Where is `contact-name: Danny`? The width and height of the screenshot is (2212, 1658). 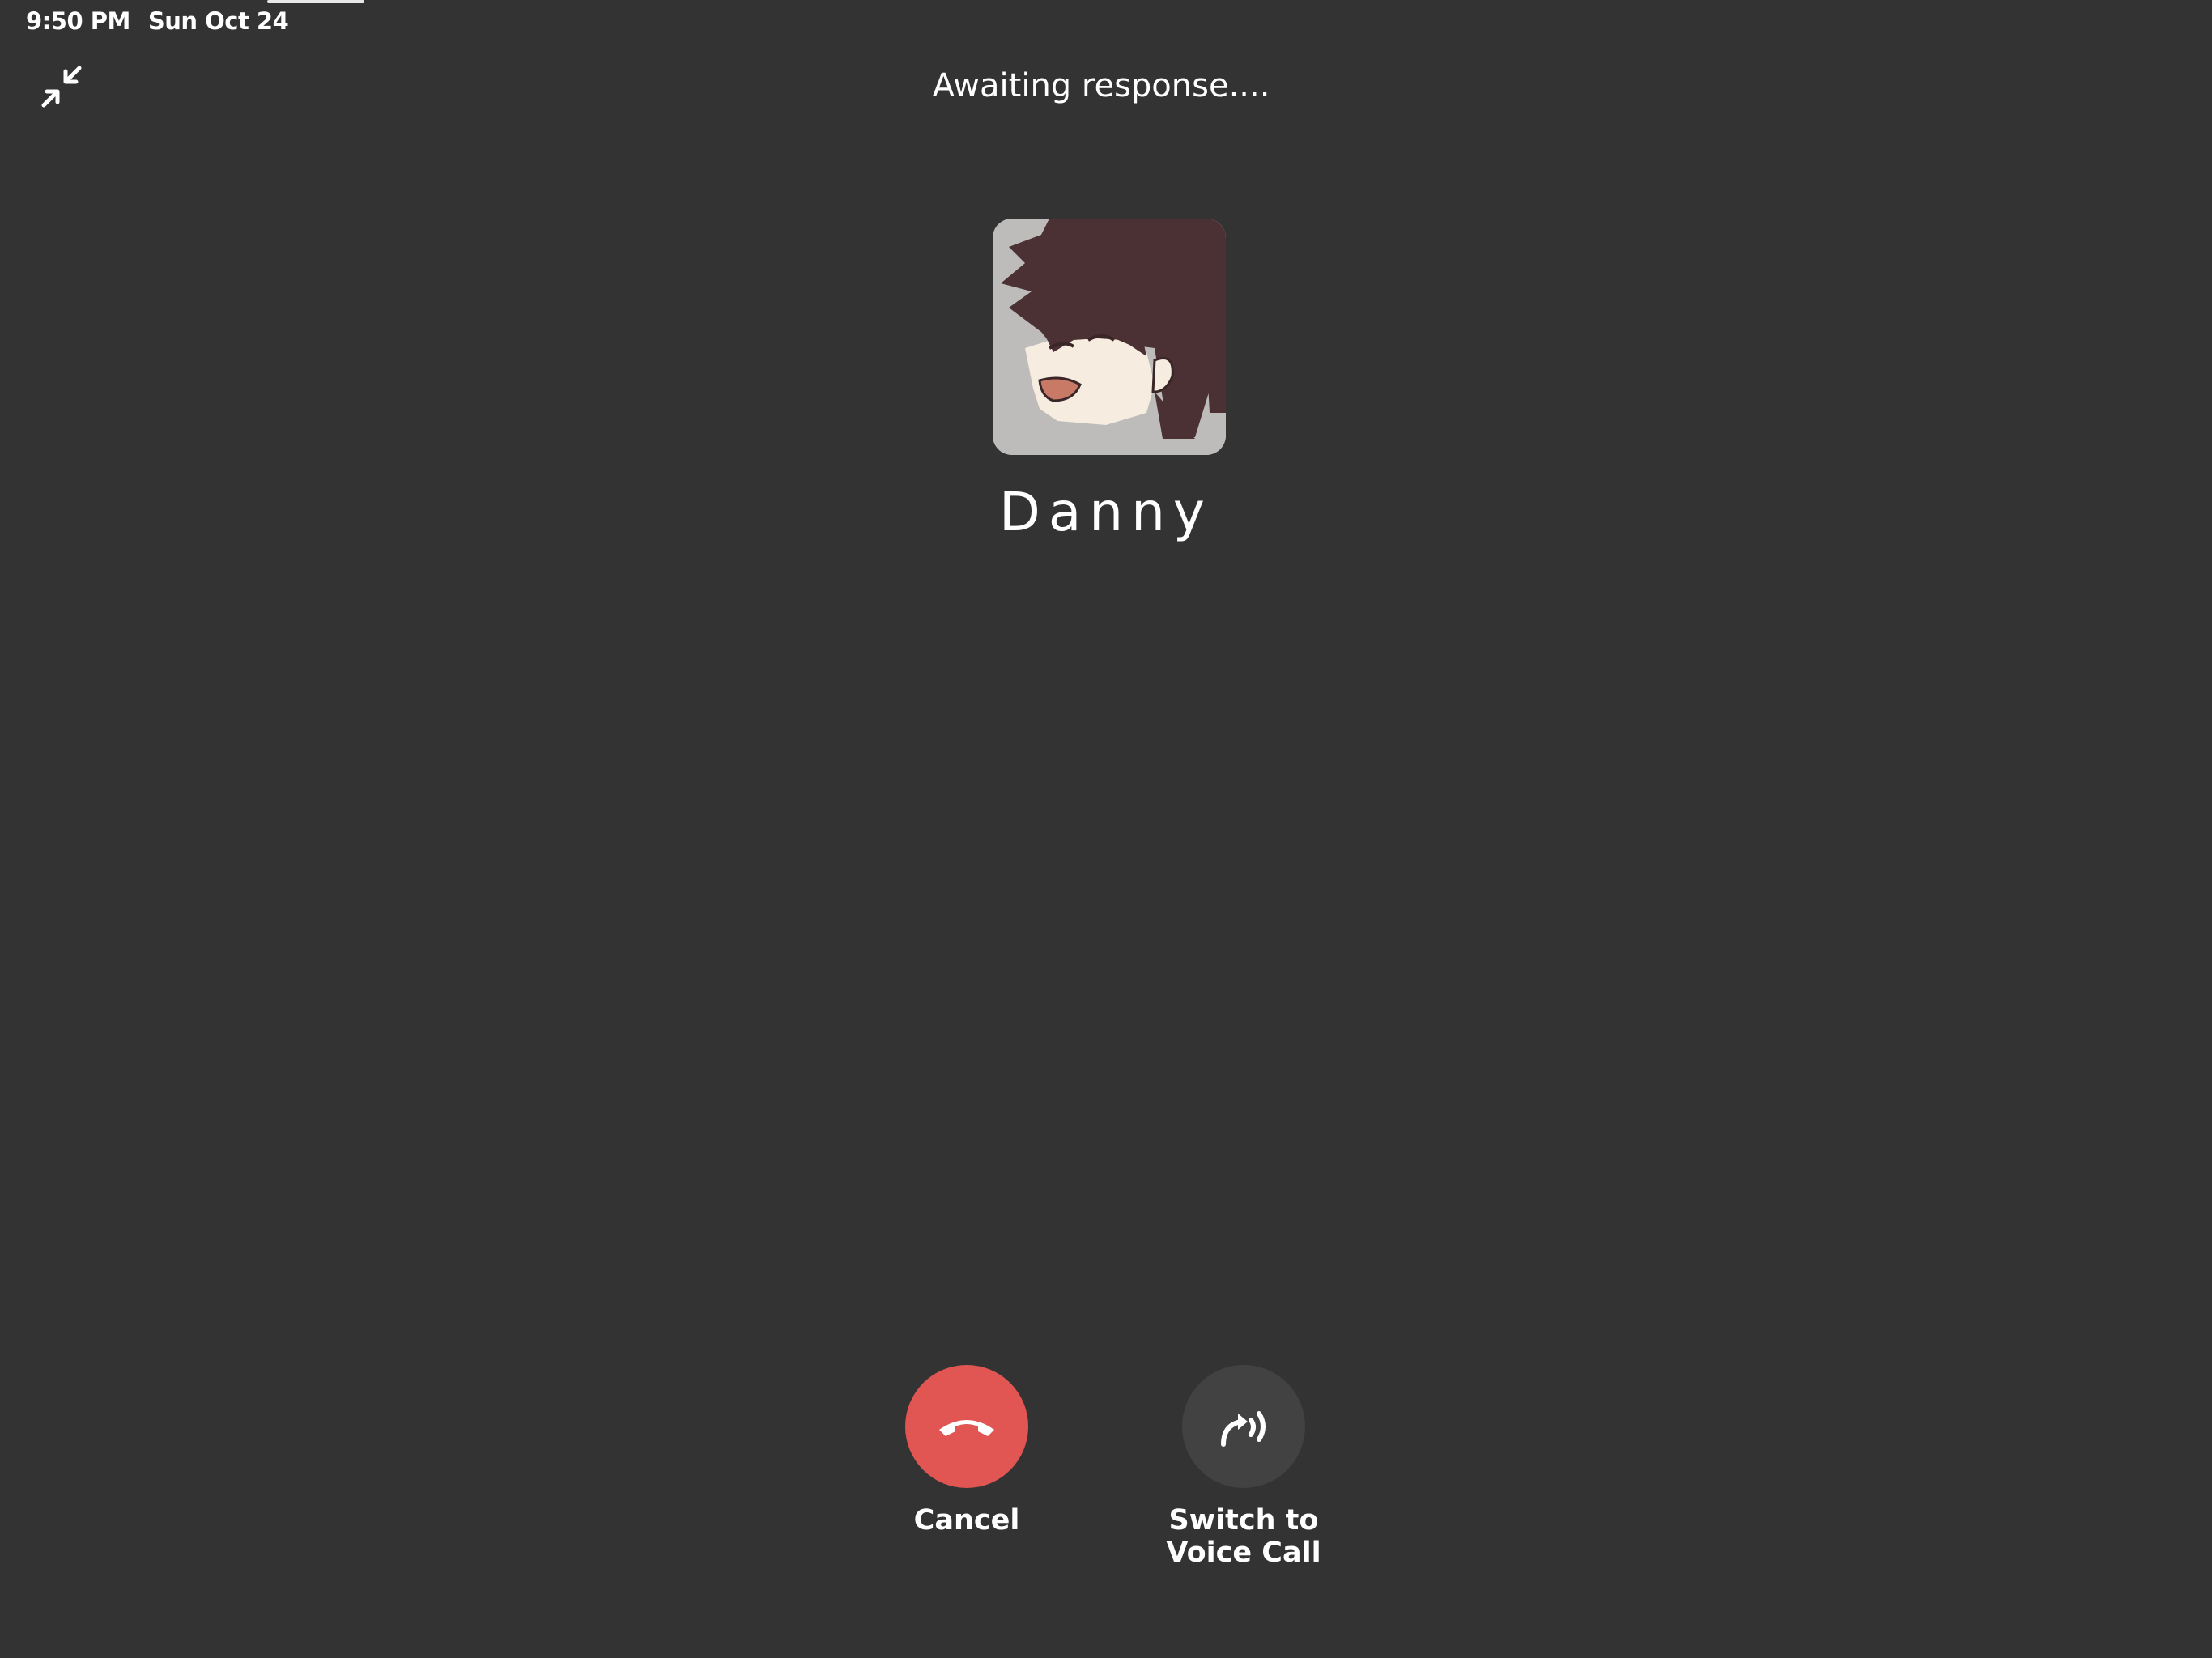
contact-name: Danny is located at coordinates (1106, 512).